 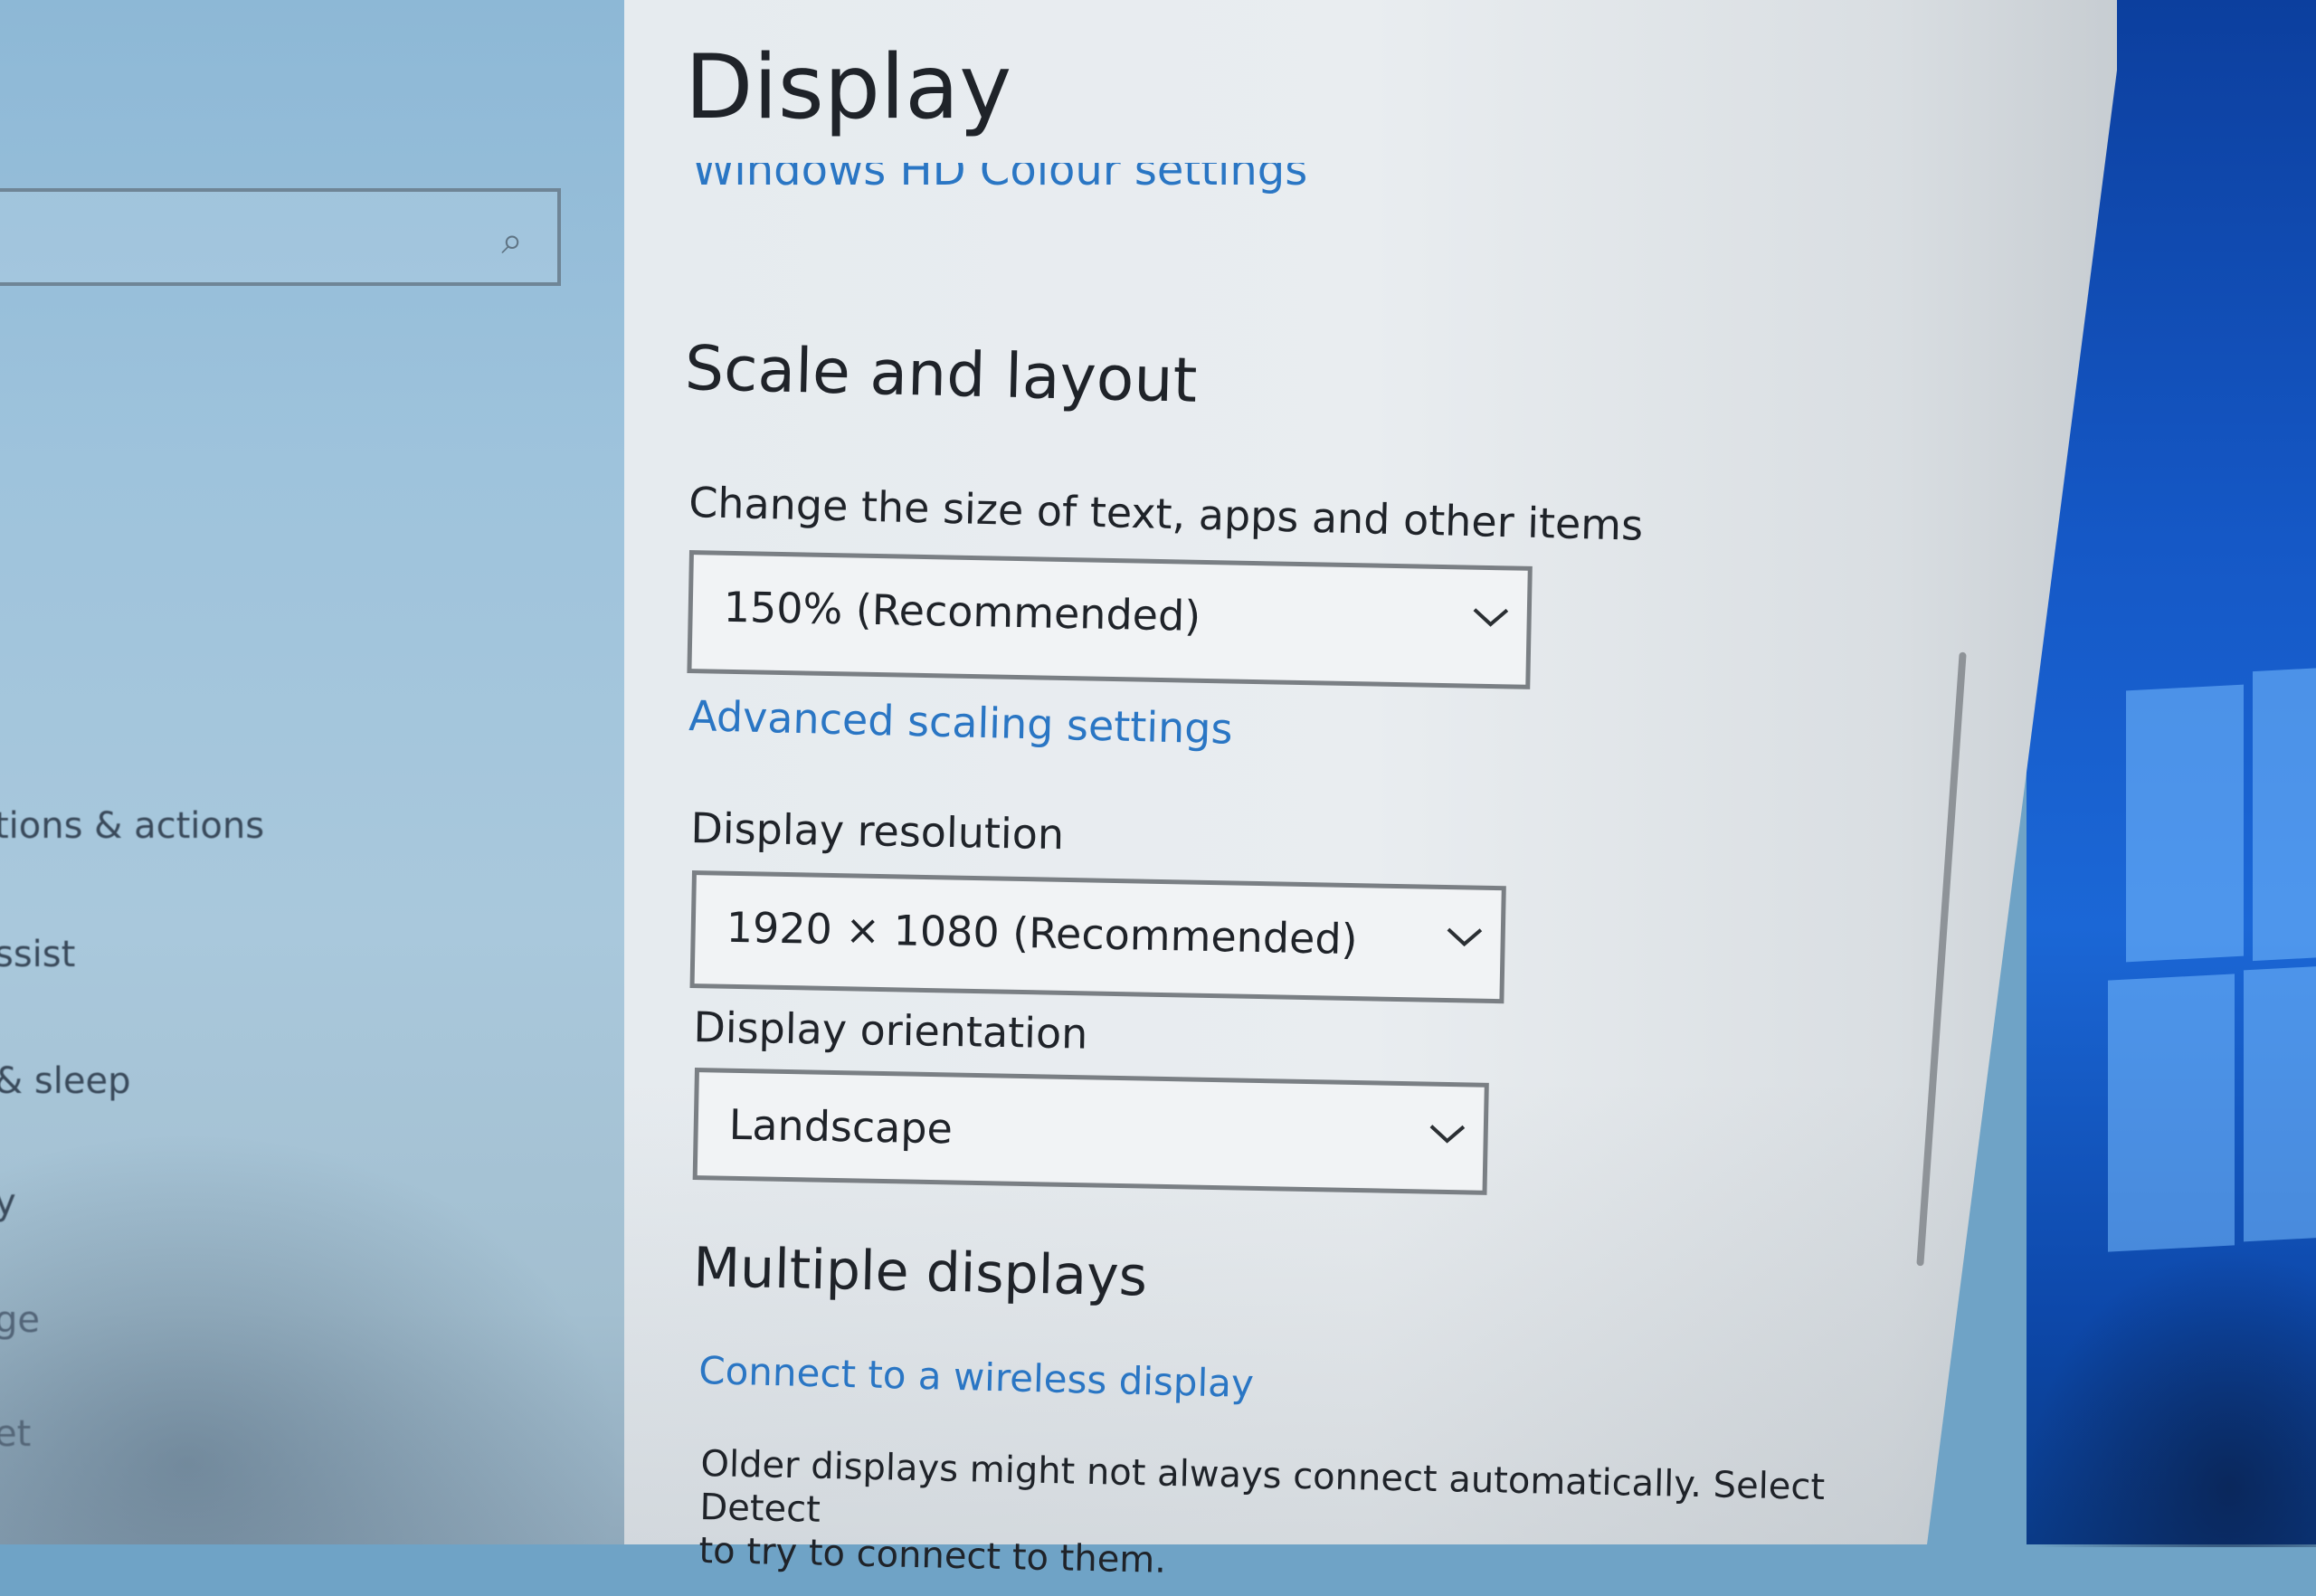 I want to click on desktop-shadow, so click(x=2171, y=1398).